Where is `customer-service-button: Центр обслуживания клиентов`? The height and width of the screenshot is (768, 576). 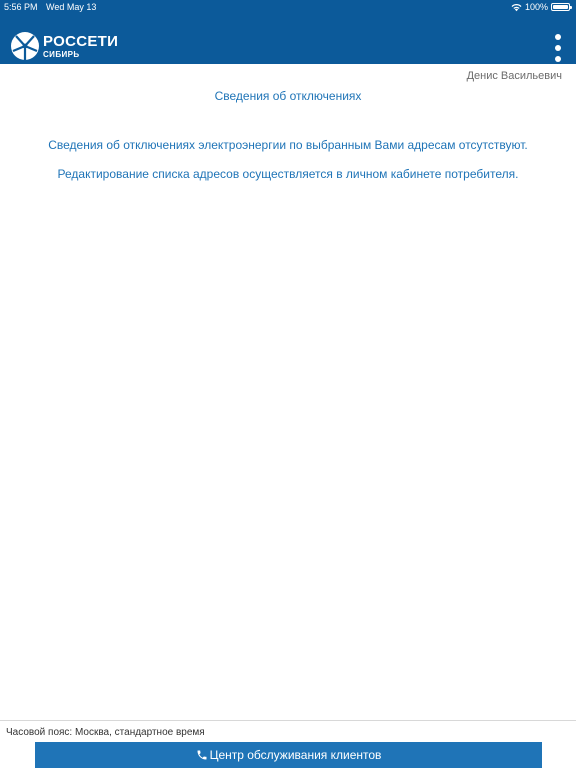 customer-service-button: Центр обслуживания клиентов is located at coordinates (288, 755).